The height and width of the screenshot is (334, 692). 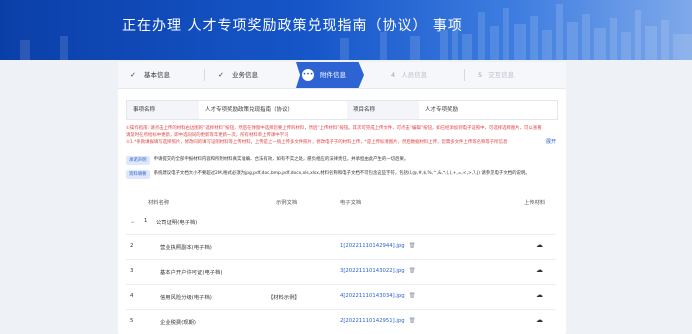 I want to click on step-label: 交互信息, so click(x=501, y=75).